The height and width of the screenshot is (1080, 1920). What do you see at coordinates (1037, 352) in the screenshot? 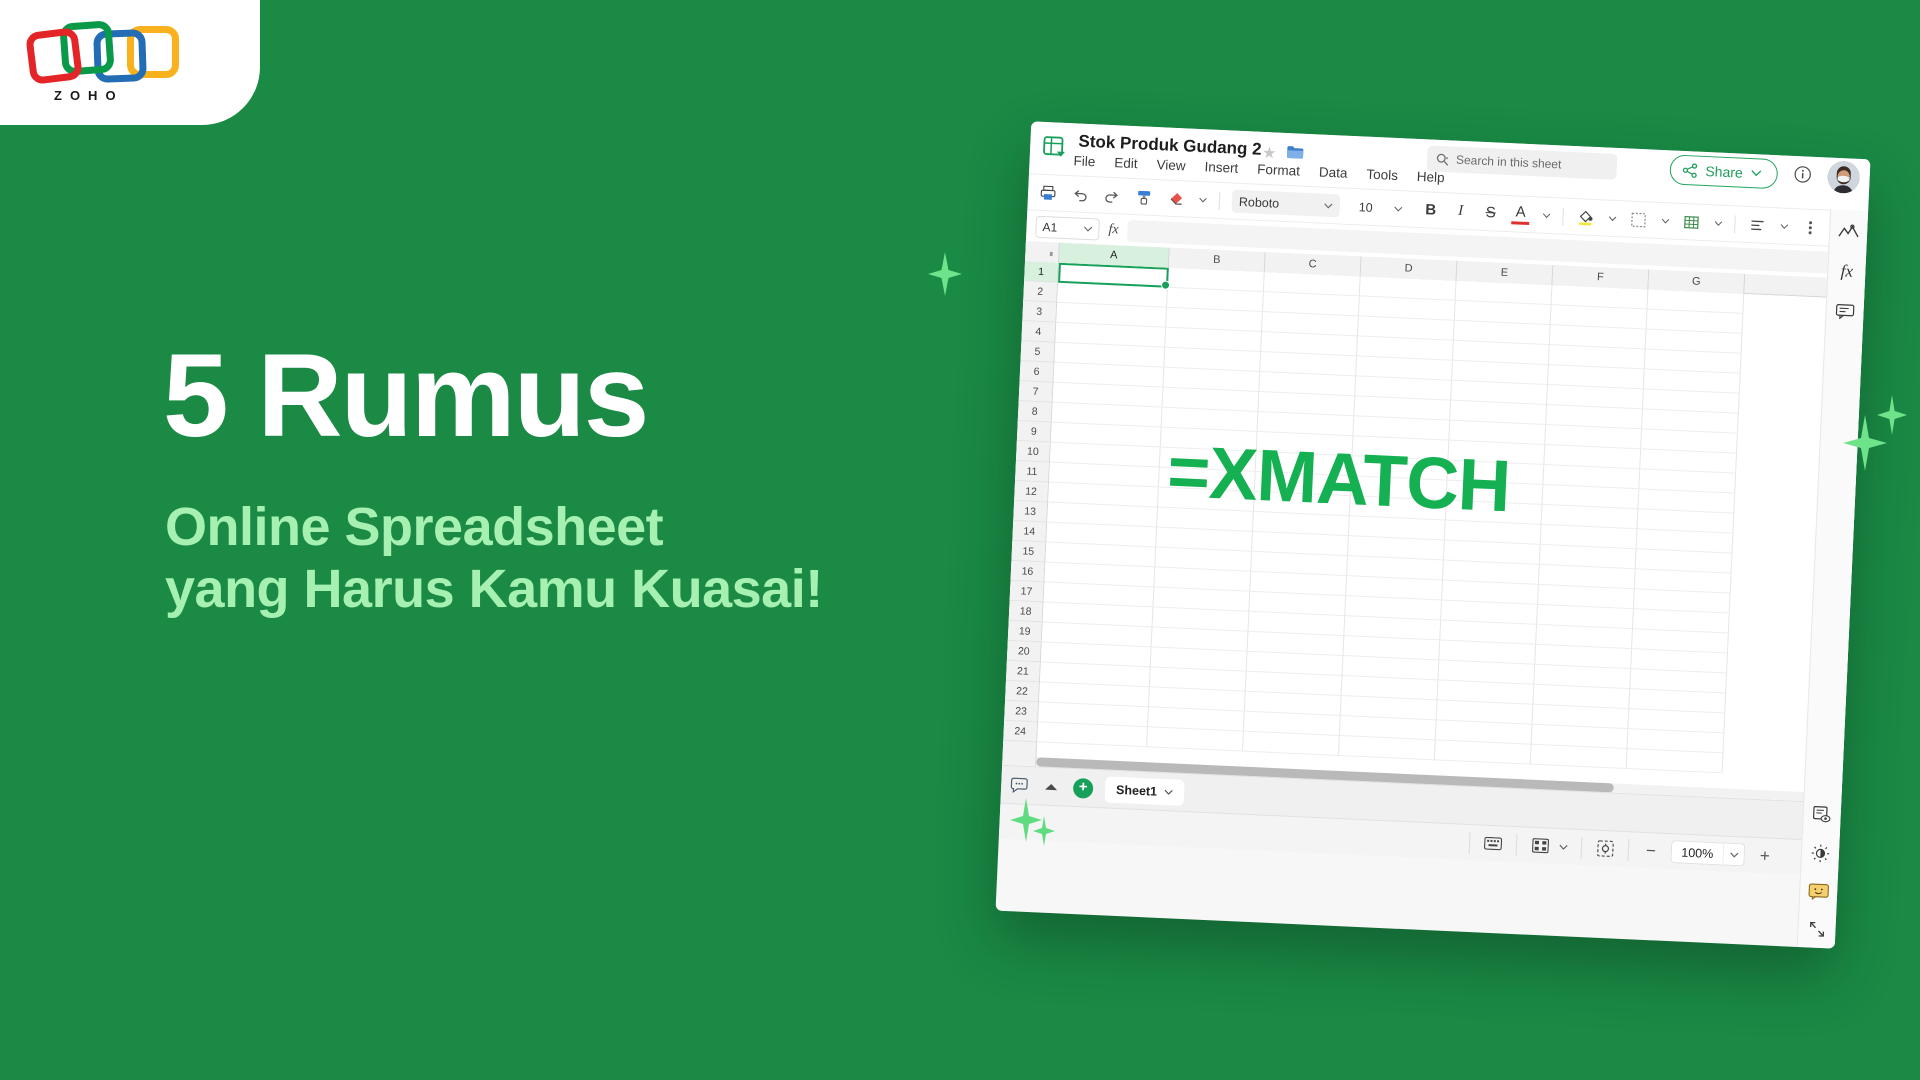
I see `row-header-5: 5` at bounding box center [1037, 352].